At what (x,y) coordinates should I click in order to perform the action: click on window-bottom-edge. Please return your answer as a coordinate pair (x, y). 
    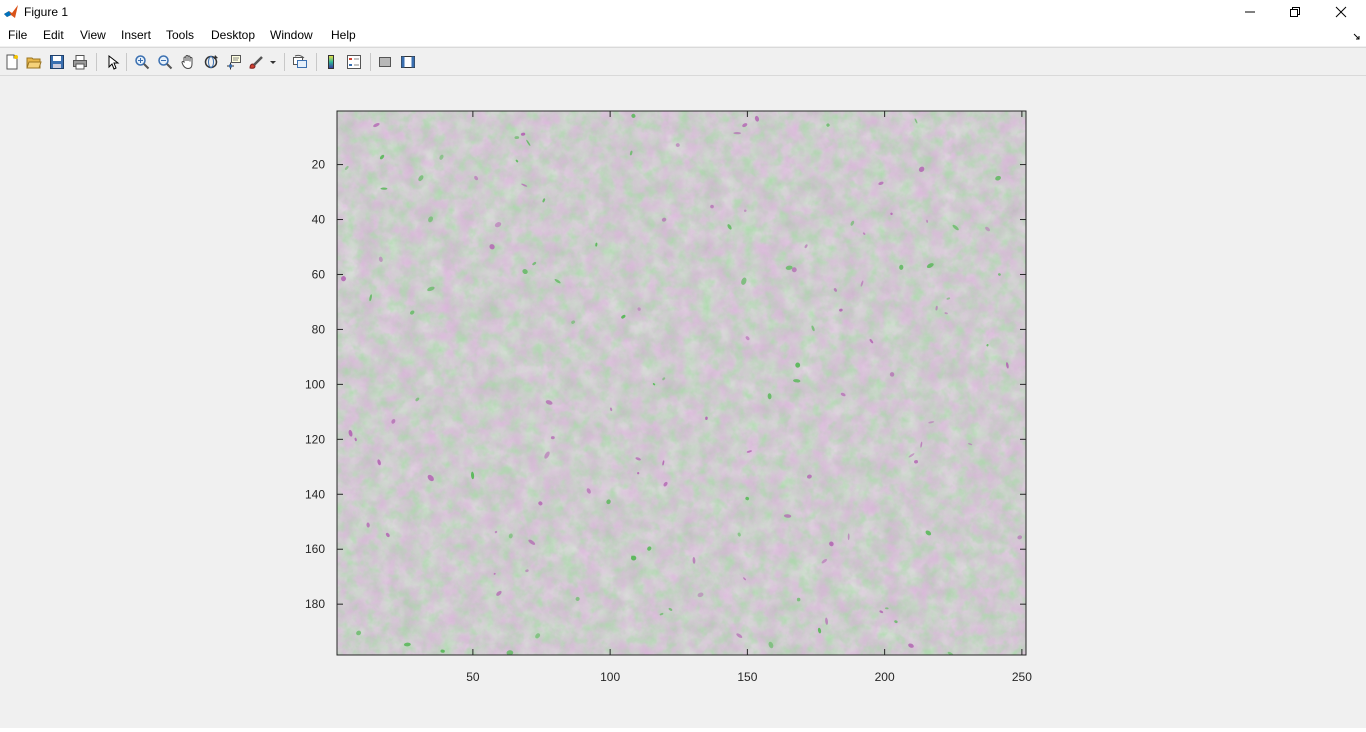
    Looking at the image, I should click on (683, 730).